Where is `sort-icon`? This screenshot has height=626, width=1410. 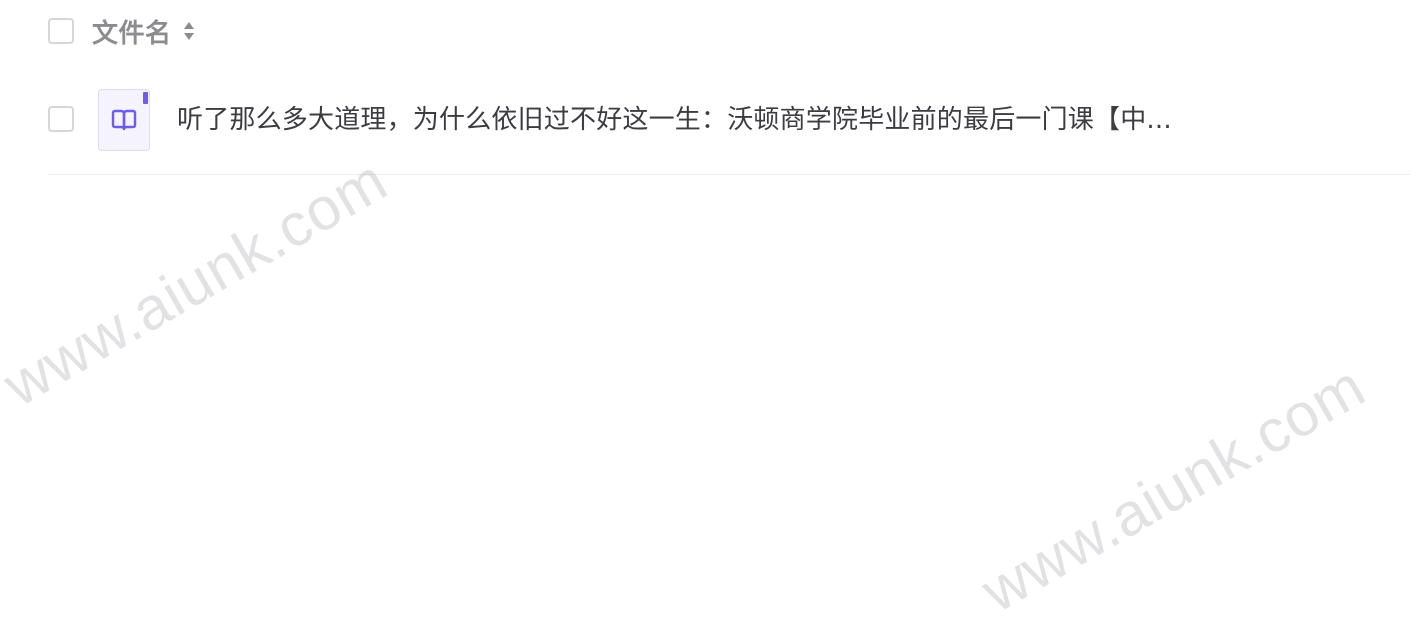
sort-icon is located at coordinates (189, 31).